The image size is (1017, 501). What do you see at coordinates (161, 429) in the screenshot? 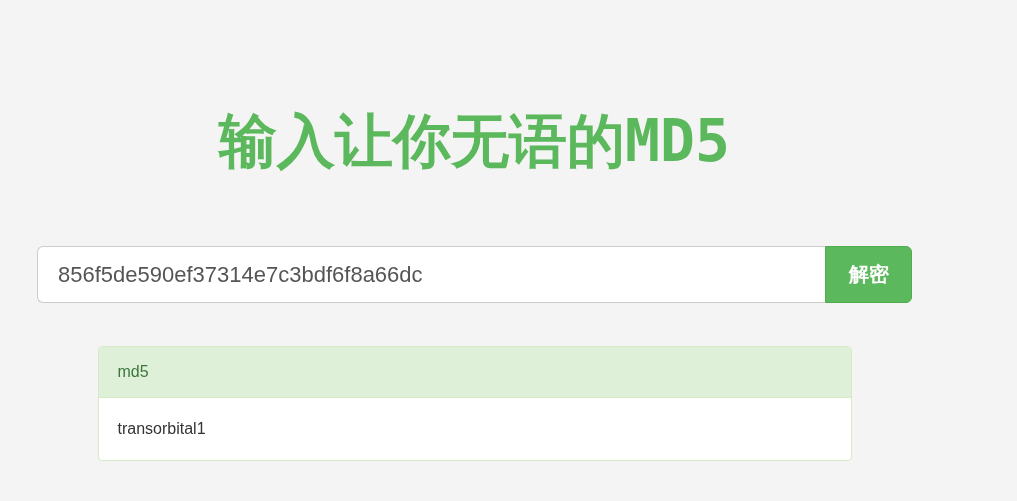
I see `result-text: transorbital1` at bounding box center [161, 429].